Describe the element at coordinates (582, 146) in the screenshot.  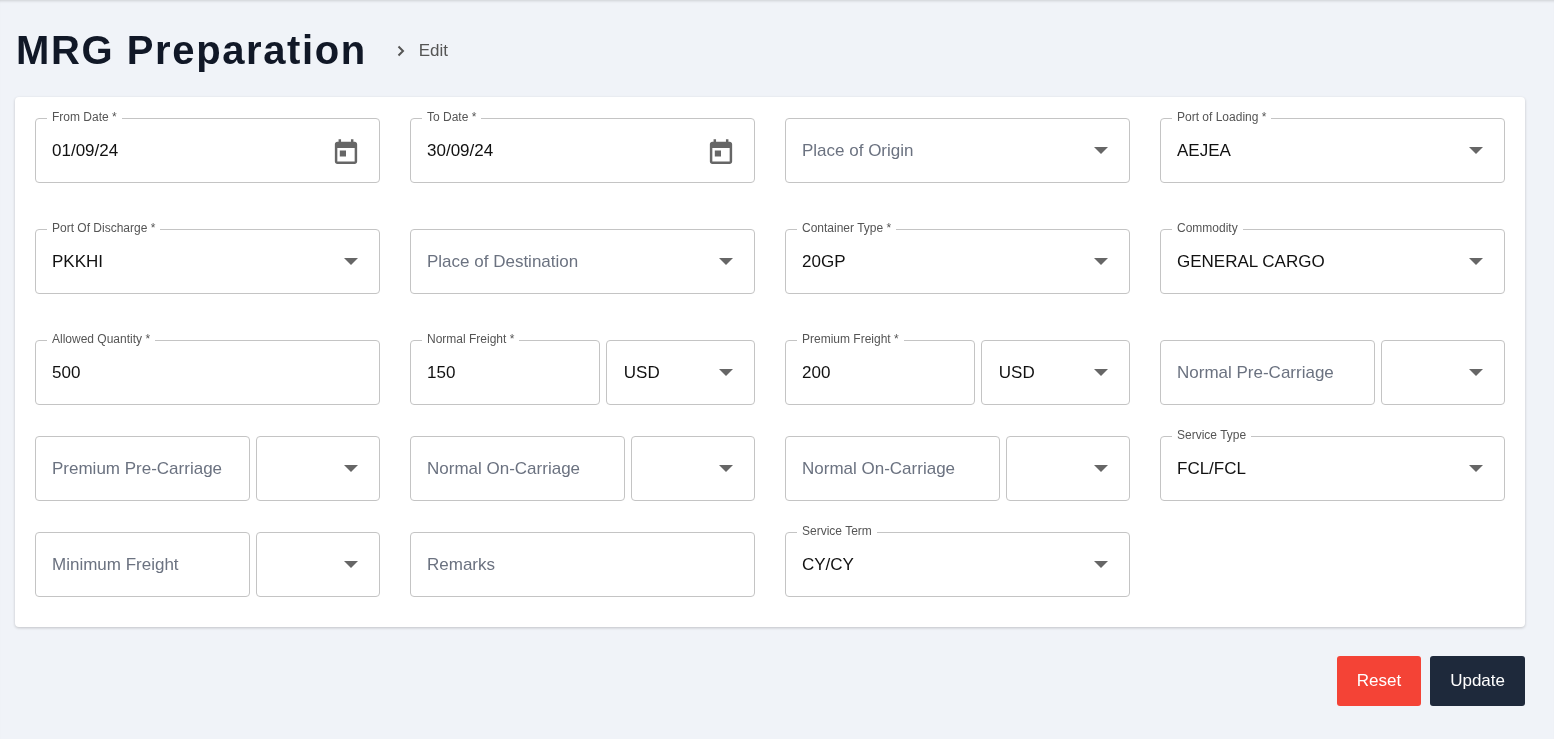
I see `date-field: To Date * 30/09/24` at that location.